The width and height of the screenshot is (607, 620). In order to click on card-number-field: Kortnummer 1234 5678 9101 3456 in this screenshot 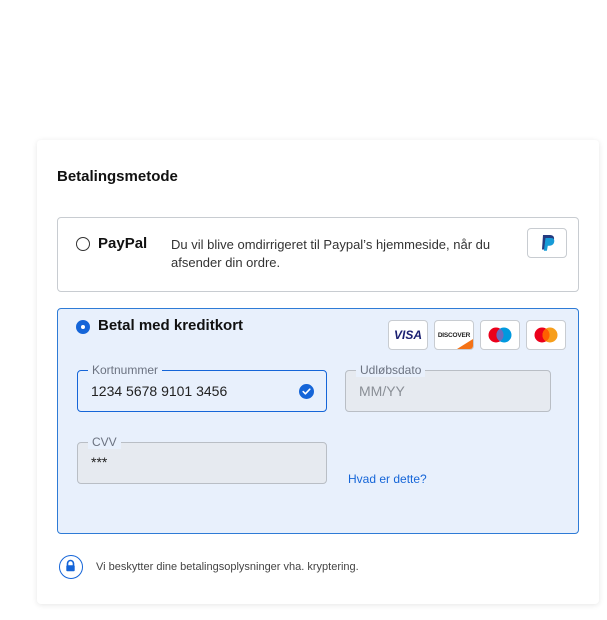, I will do `click(202, 387)`.